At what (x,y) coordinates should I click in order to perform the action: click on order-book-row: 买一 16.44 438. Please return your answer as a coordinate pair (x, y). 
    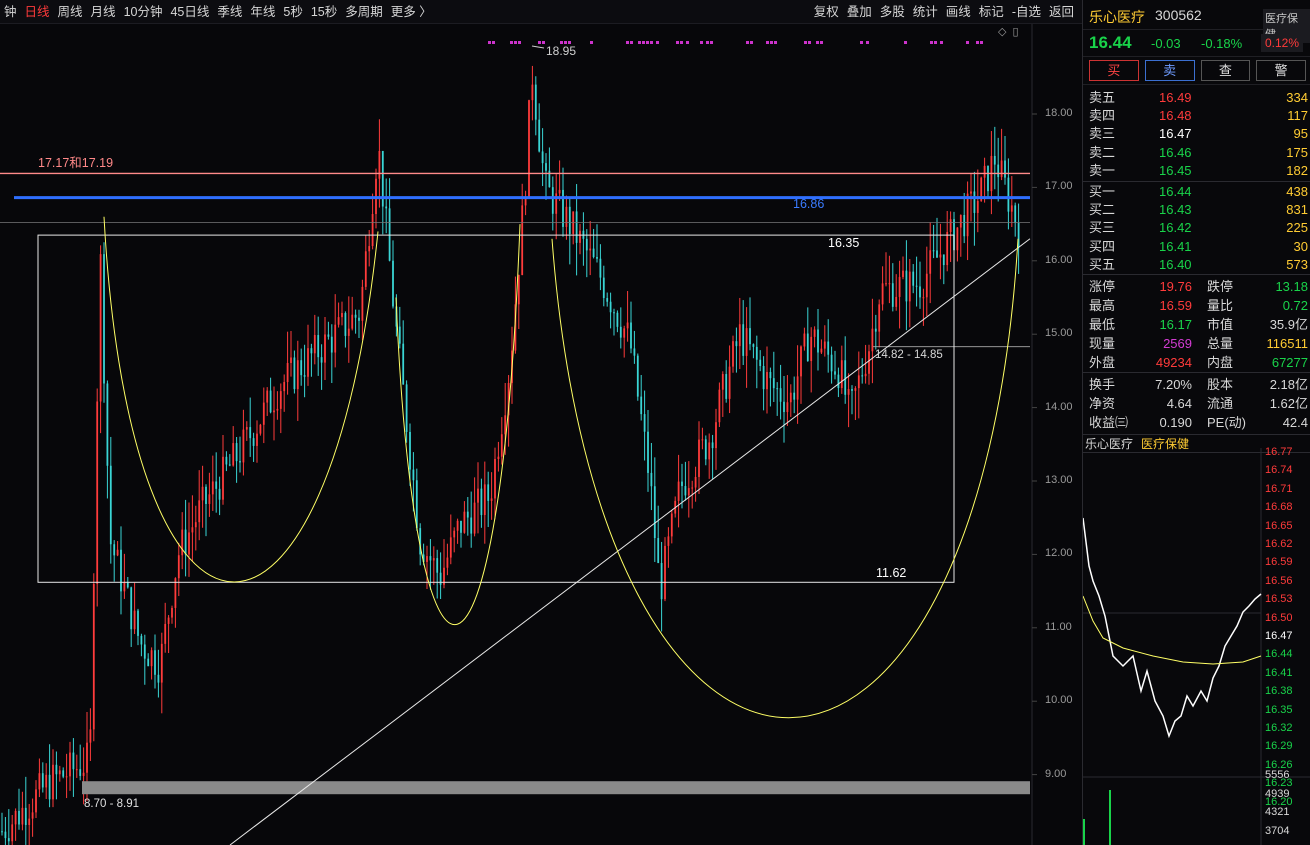
    Looking at the image, I should click on (1196, 192).